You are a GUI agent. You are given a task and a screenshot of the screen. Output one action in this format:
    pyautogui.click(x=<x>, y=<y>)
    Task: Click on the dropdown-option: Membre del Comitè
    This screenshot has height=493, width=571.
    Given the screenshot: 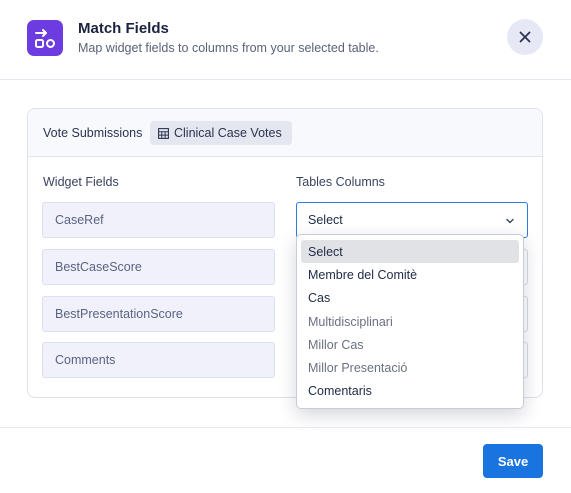 What is the action you would take?
    pyautogui.click(x=410, y=274)
    